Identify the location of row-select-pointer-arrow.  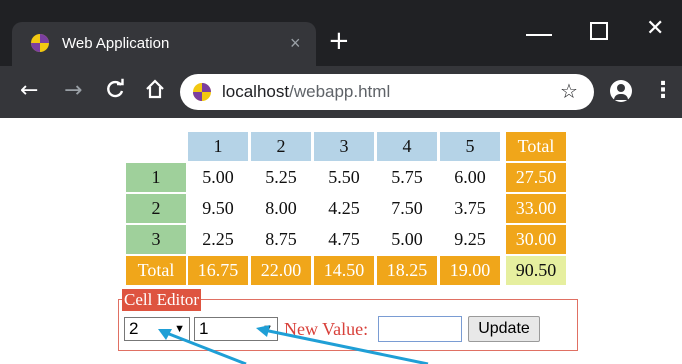
(205, 347).